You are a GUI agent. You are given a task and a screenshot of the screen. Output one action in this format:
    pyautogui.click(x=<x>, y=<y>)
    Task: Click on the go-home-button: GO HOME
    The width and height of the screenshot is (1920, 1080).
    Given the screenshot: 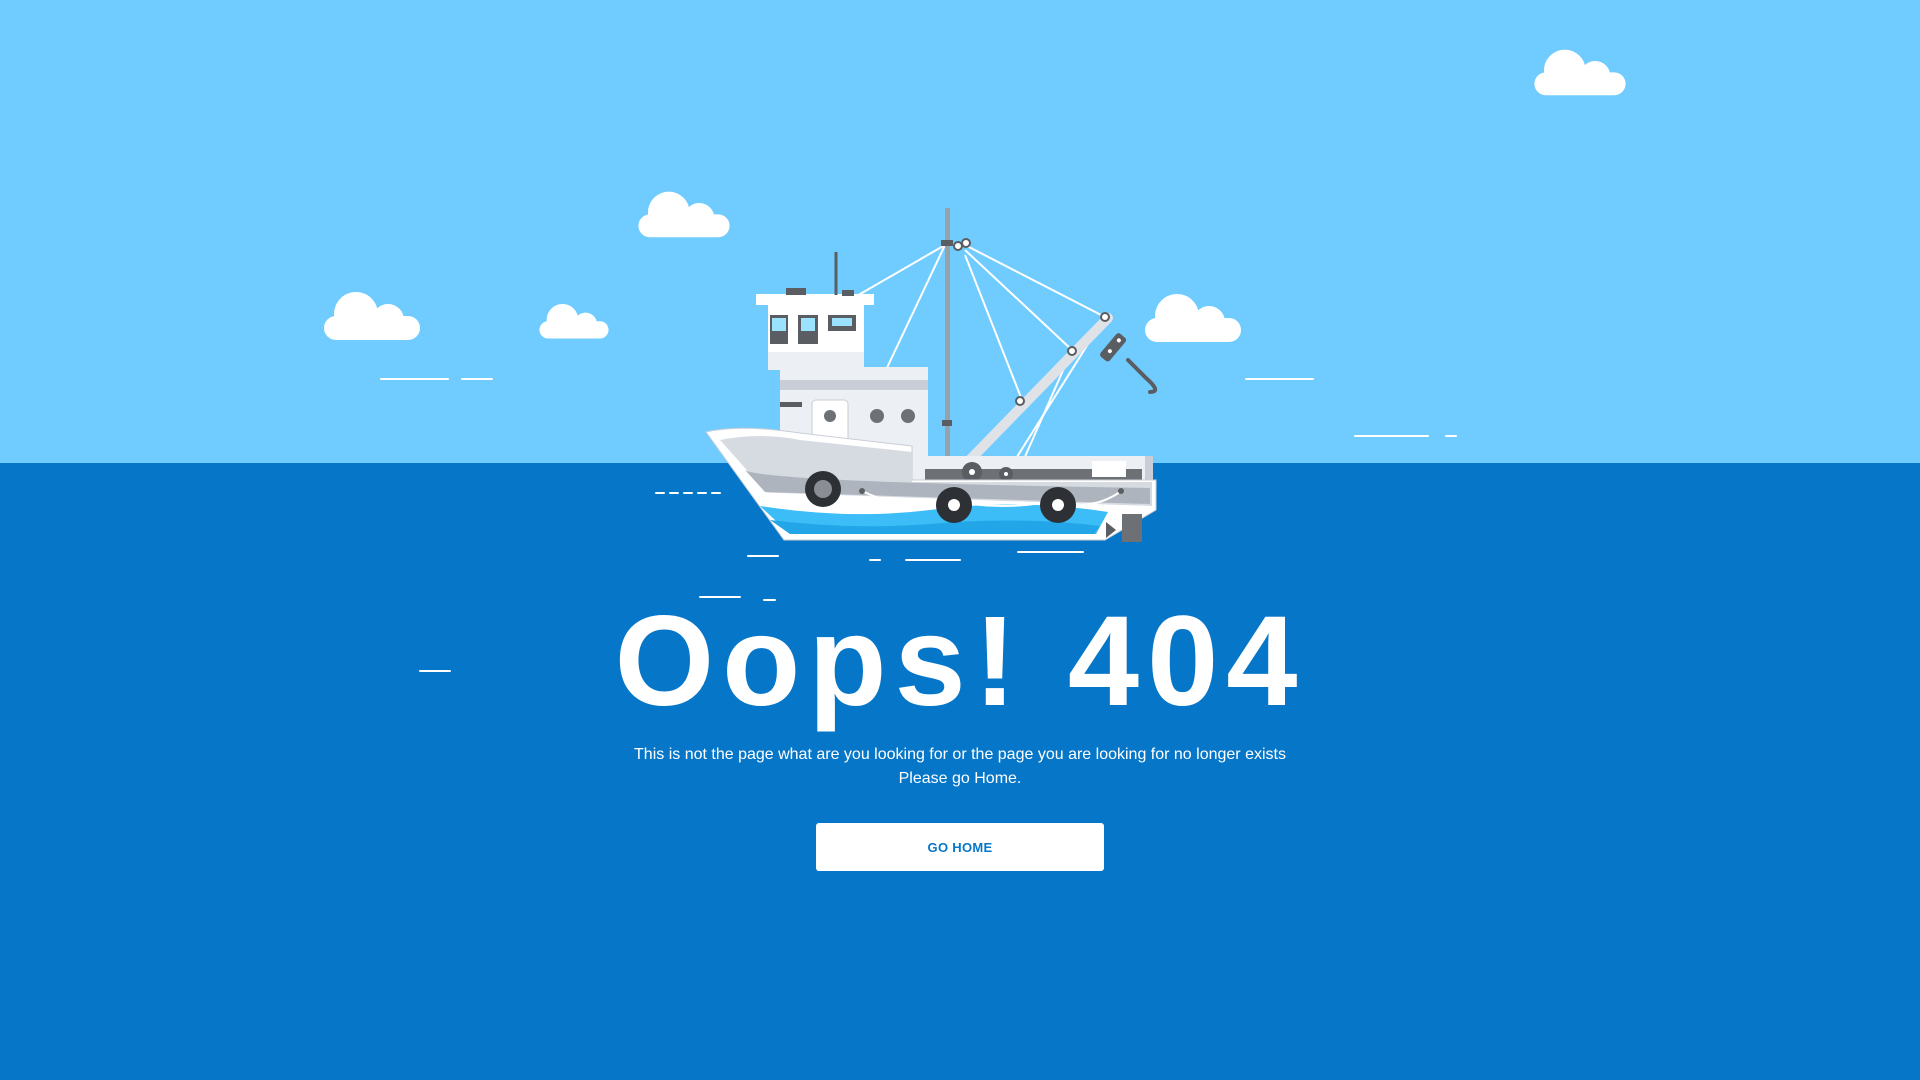 What is the action you would take?
    pyautogui.click(x=960, y=847)
    